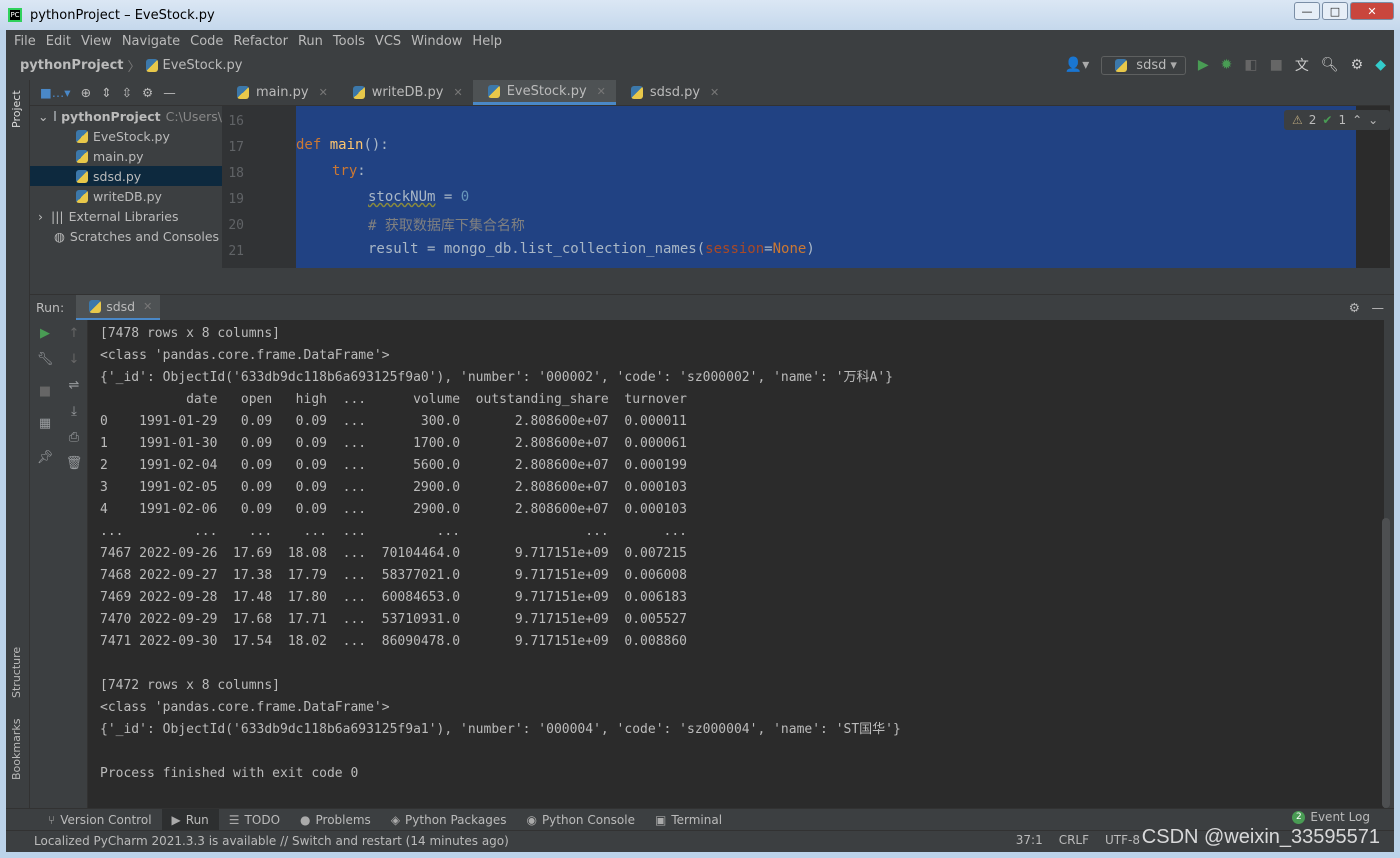  What do you see at coordinates (126, 176) in the screenshot?
I see `tree-file-selected: sdsd.py` at bounding box center [126, 176].